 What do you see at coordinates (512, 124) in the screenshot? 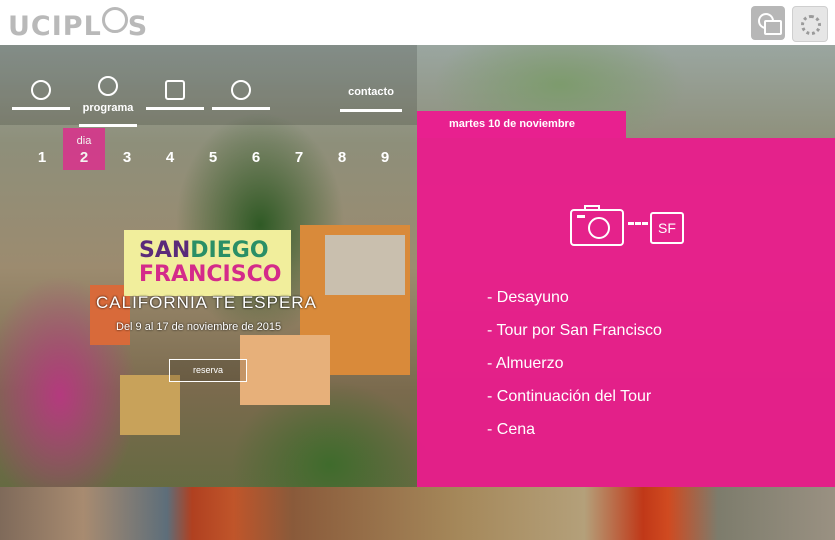
I see `date-tab-label: martes 10 de noviembre` at bounding box center [512, 124].